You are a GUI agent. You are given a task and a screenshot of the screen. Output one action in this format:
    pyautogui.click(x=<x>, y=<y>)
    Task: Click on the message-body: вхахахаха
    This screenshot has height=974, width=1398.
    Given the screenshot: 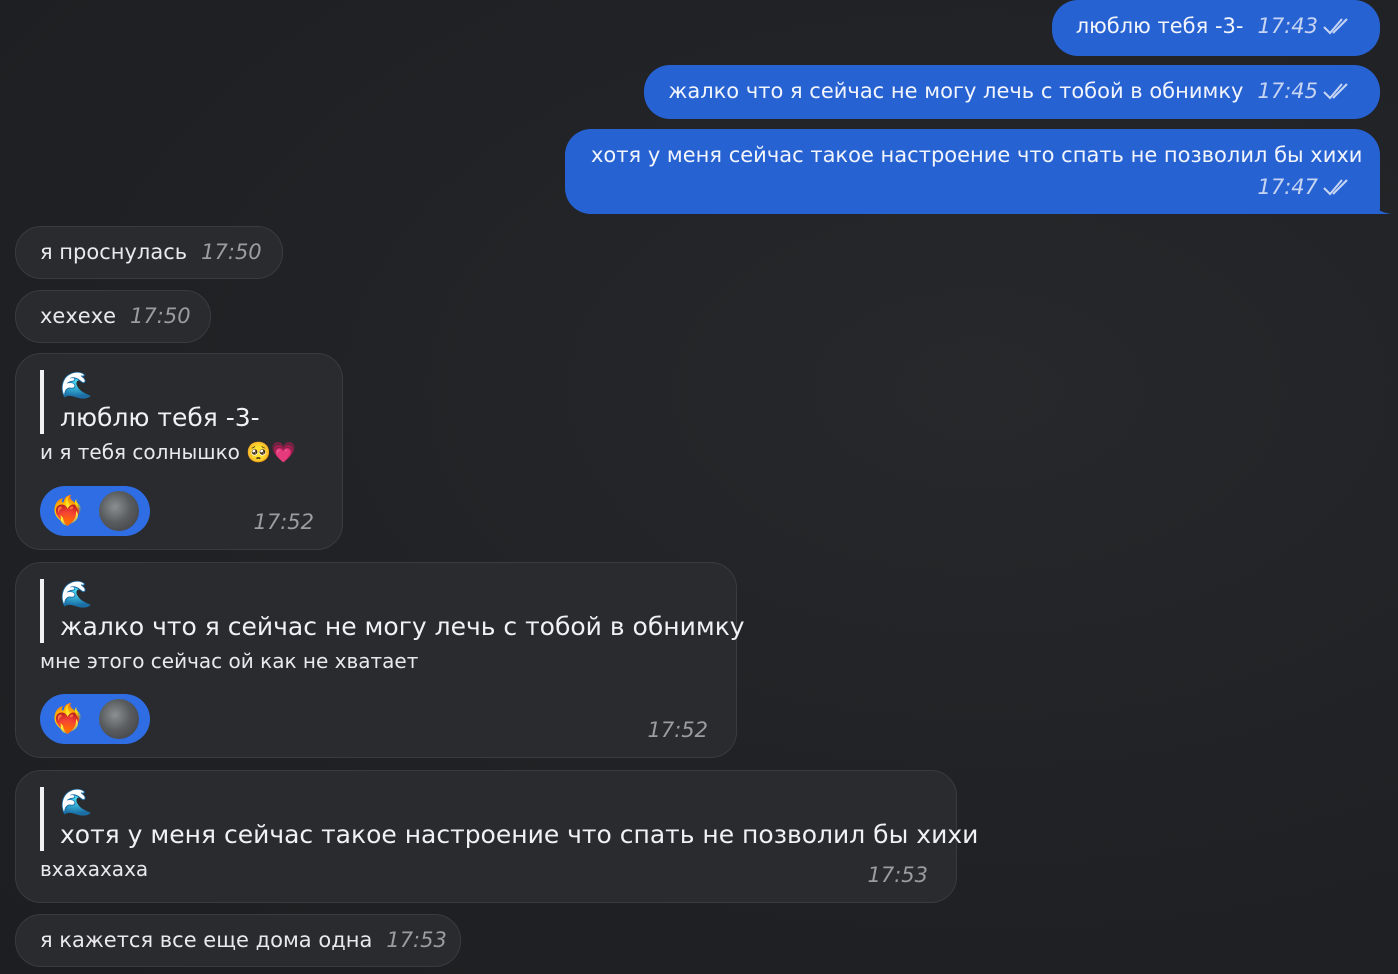 What is the action you would take?
    pyautogui.click(x=498, y=869)
    